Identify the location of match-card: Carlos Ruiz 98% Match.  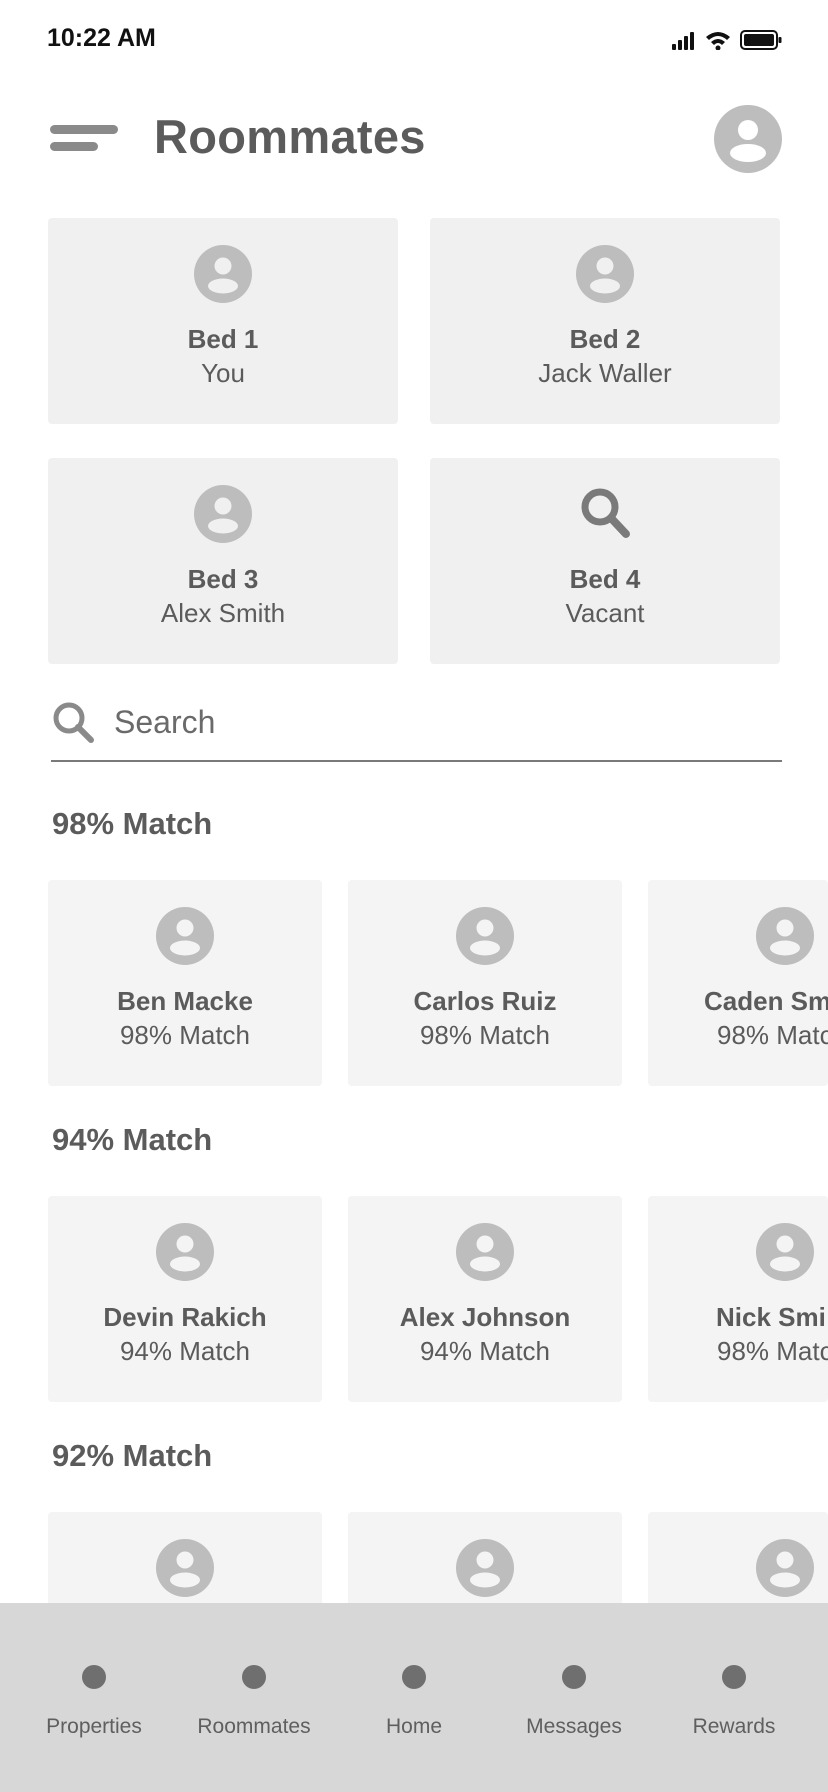
(485, 983).